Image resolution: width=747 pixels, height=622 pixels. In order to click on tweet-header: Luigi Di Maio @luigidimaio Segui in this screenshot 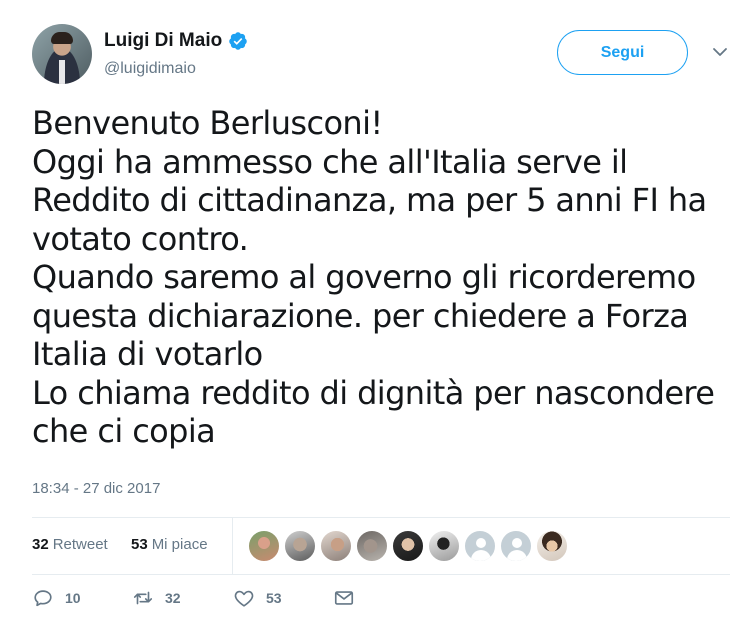, I will do `click(384, 55)`.